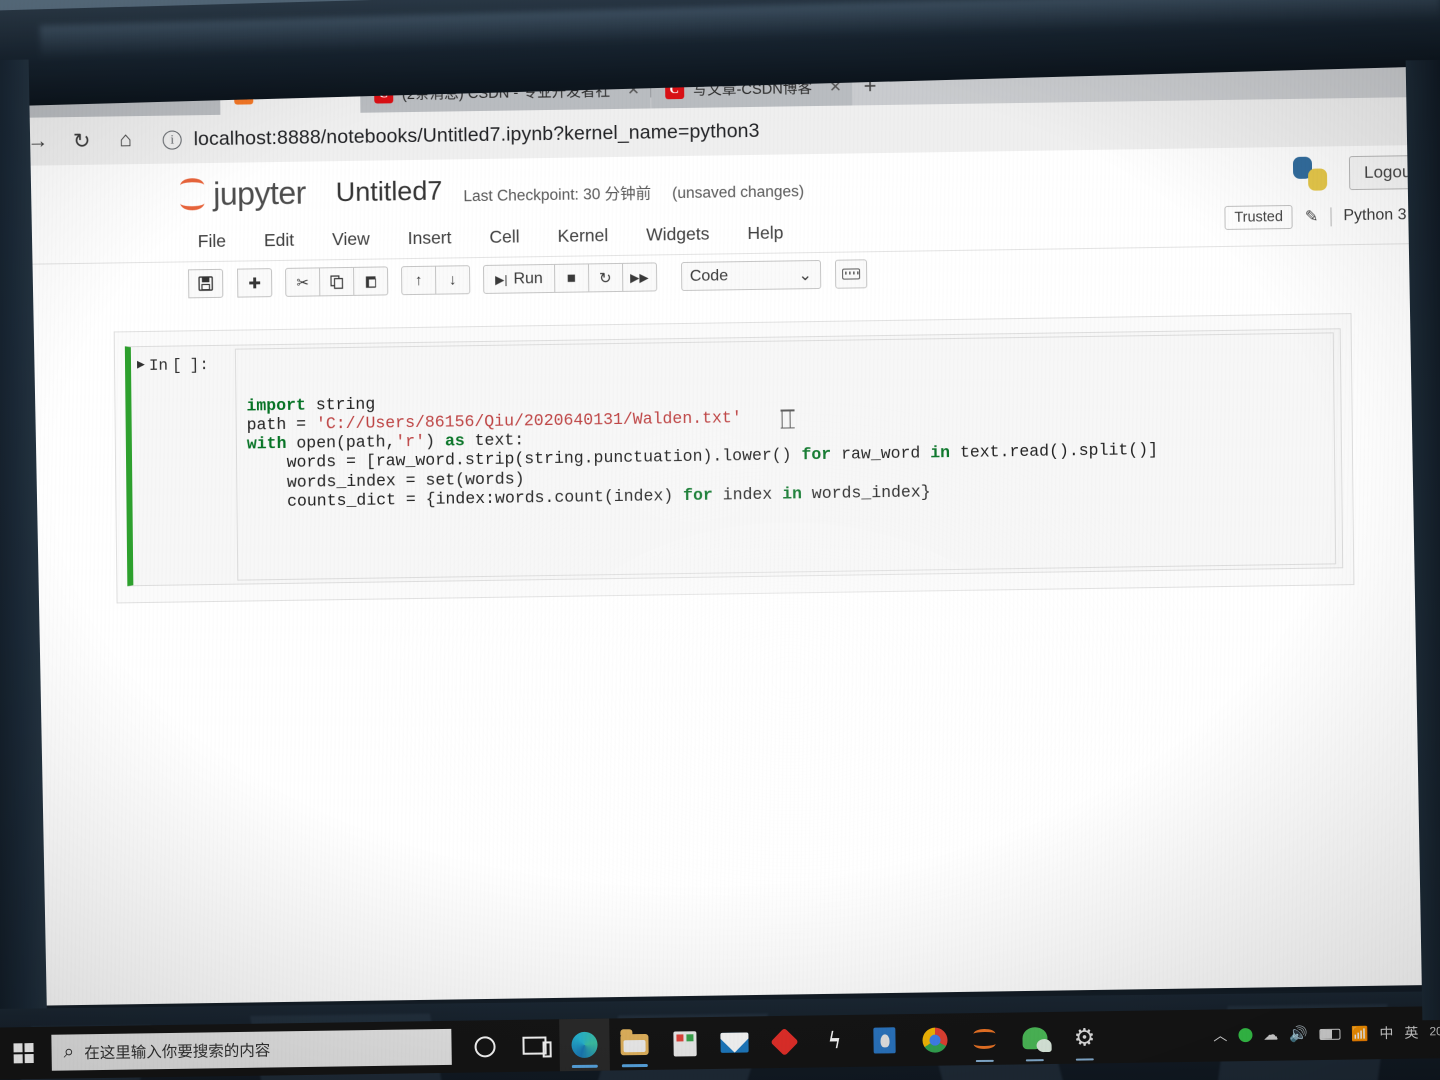 This screenshot has height=1080, width=1440. Describe the element at coordinates (184, 466) in the screenshot. I see `cell-prompt: ▶ In [ ]:` at that location.